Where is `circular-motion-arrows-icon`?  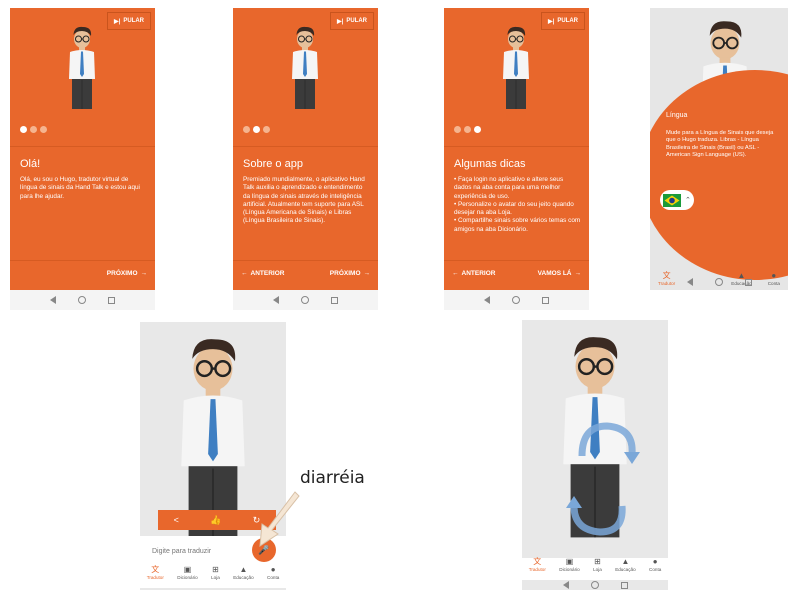 circular-motion-arrows-icon is located at coordinates (603, 479).